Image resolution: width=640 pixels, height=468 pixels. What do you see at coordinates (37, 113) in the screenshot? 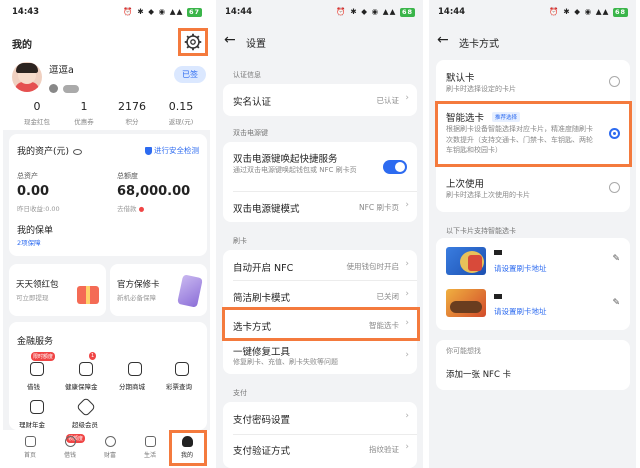
I see `stat-cash: 0 现金红包` at bounding box center [37, 113].